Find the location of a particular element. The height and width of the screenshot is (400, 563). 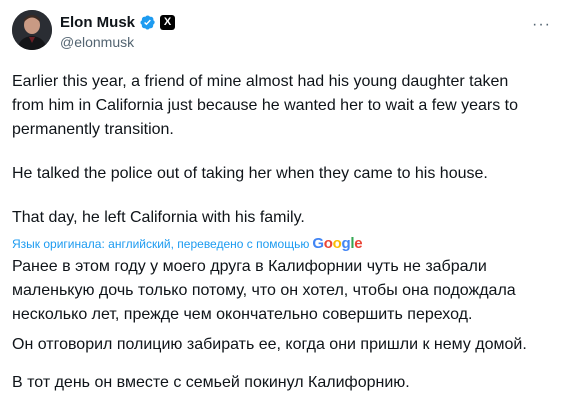

avatar-image is located at coordinates (32, 30).